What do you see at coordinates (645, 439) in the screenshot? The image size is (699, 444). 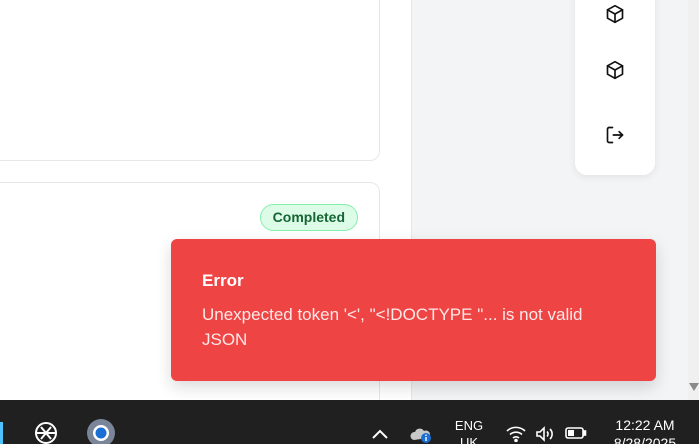 I see `clock-date: 8/28/2025` at bounding box center [645, 439].